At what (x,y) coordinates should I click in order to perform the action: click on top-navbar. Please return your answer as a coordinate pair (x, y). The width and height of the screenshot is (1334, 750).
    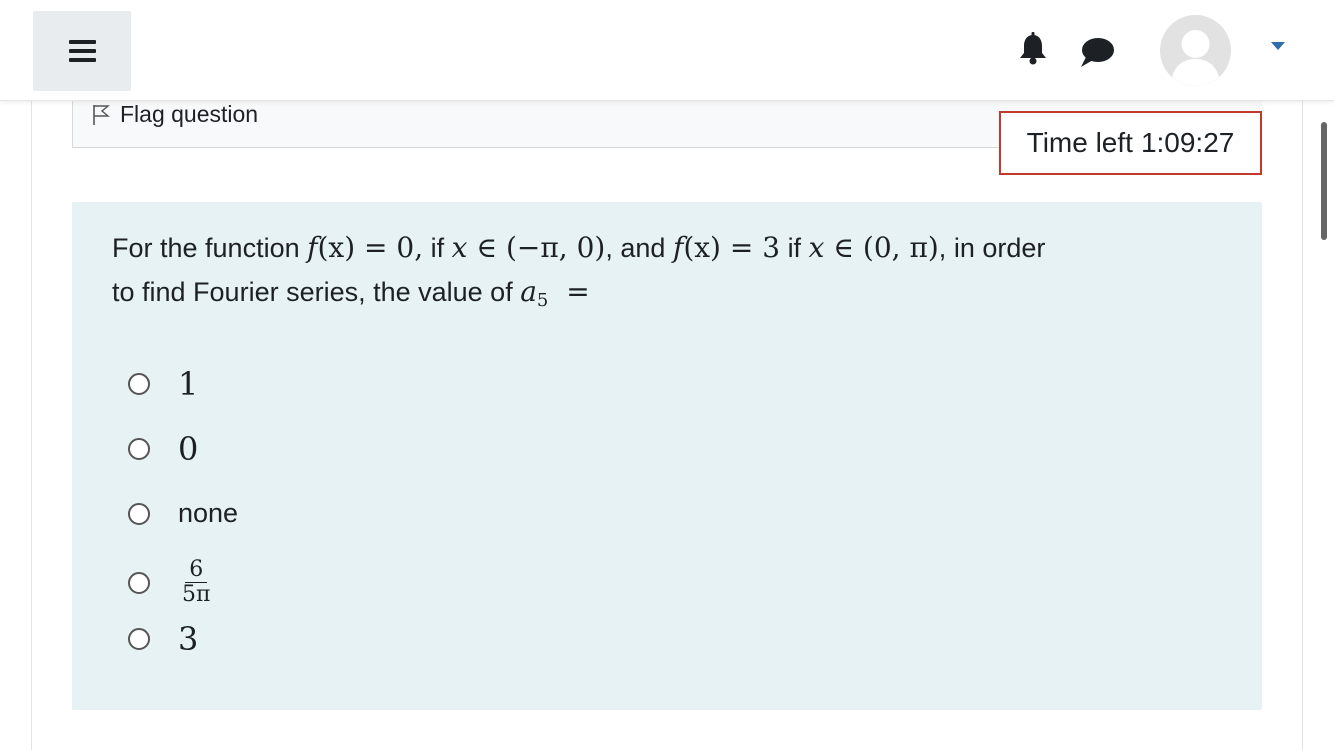
    Looking at the image, I should click on (667, 50).